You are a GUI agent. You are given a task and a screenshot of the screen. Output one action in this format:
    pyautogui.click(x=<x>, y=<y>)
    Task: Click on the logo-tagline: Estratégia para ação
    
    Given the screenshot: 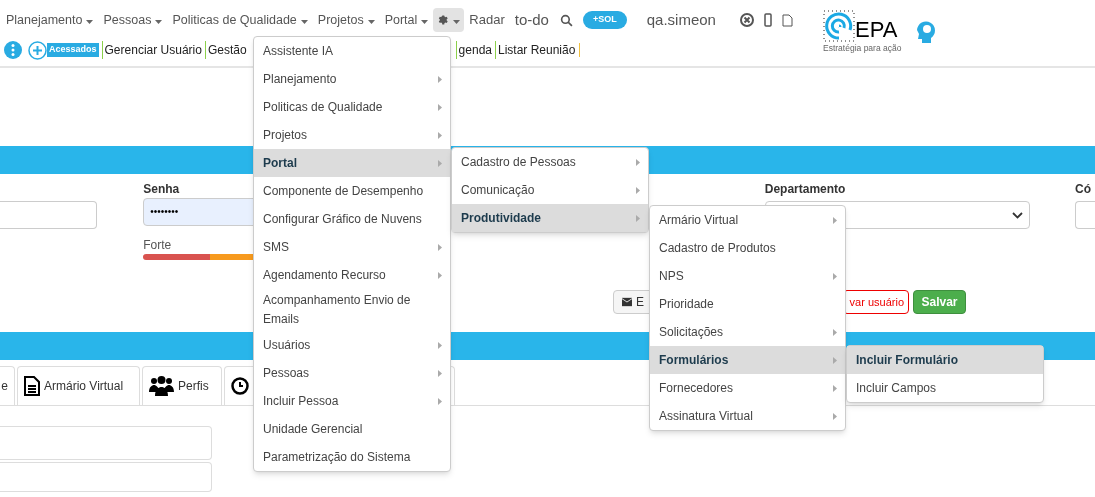 What is the action you would take?
    pyautogui.click(x=862, y=48)
    